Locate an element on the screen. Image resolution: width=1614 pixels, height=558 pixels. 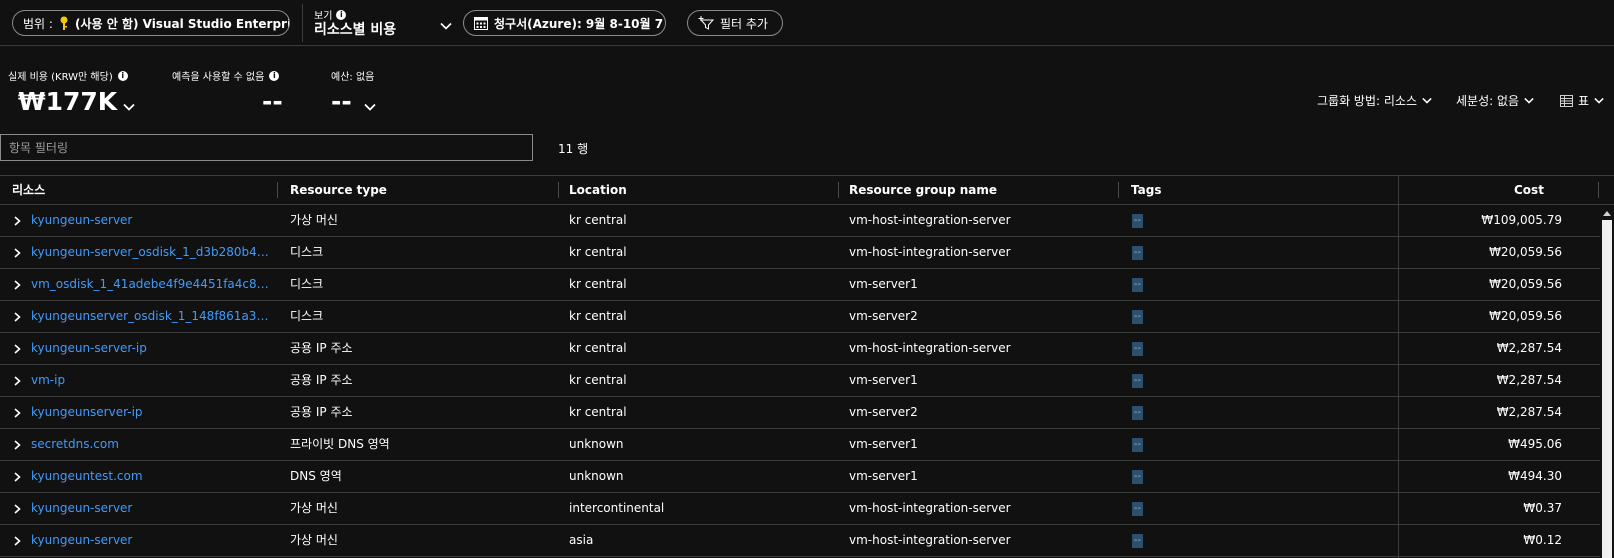
scope-label: 범위 : is located at coordinates (38, 23).